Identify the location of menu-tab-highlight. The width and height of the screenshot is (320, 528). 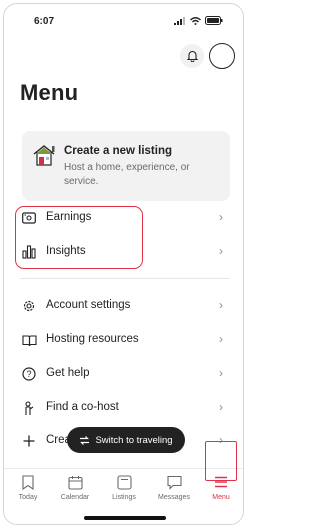
(221, 461).